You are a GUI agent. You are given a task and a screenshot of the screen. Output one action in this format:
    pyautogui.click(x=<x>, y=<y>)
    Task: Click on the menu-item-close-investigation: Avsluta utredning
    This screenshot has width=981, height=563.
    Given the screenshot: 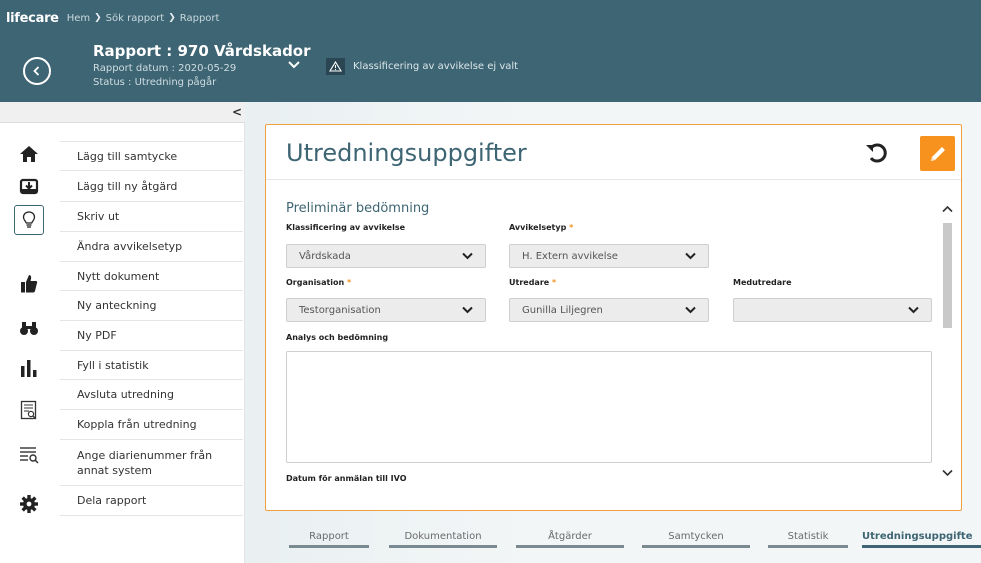 What is the action you would take?
    pyautogui.click(x=151, y=395)
    